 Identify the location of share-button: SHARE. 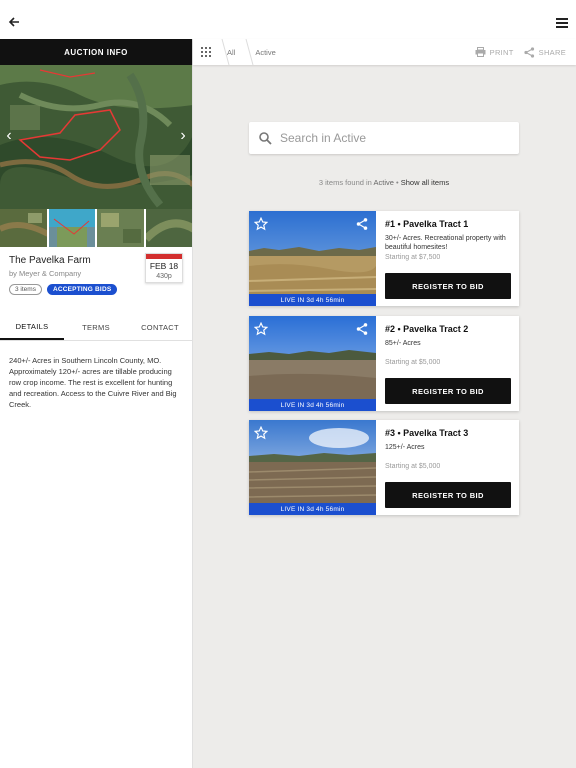
(545, 52).